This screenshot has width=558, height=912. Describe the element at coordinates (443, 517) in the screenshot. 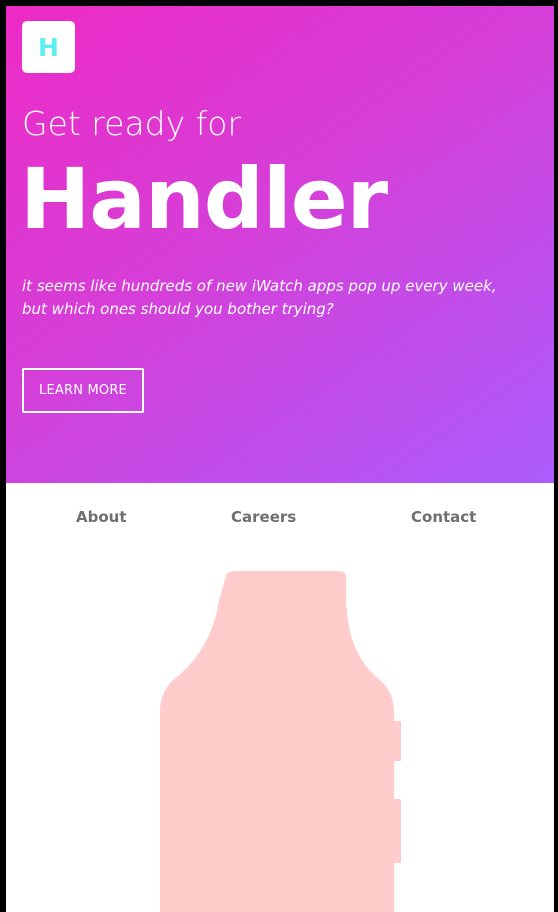

I see `nav-link-contact: Contact` at that location.